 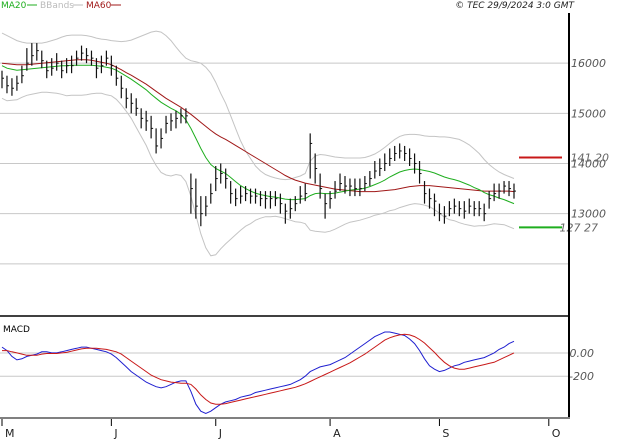 I want to click on x-tick-label: M, so click(x=10, y=433).